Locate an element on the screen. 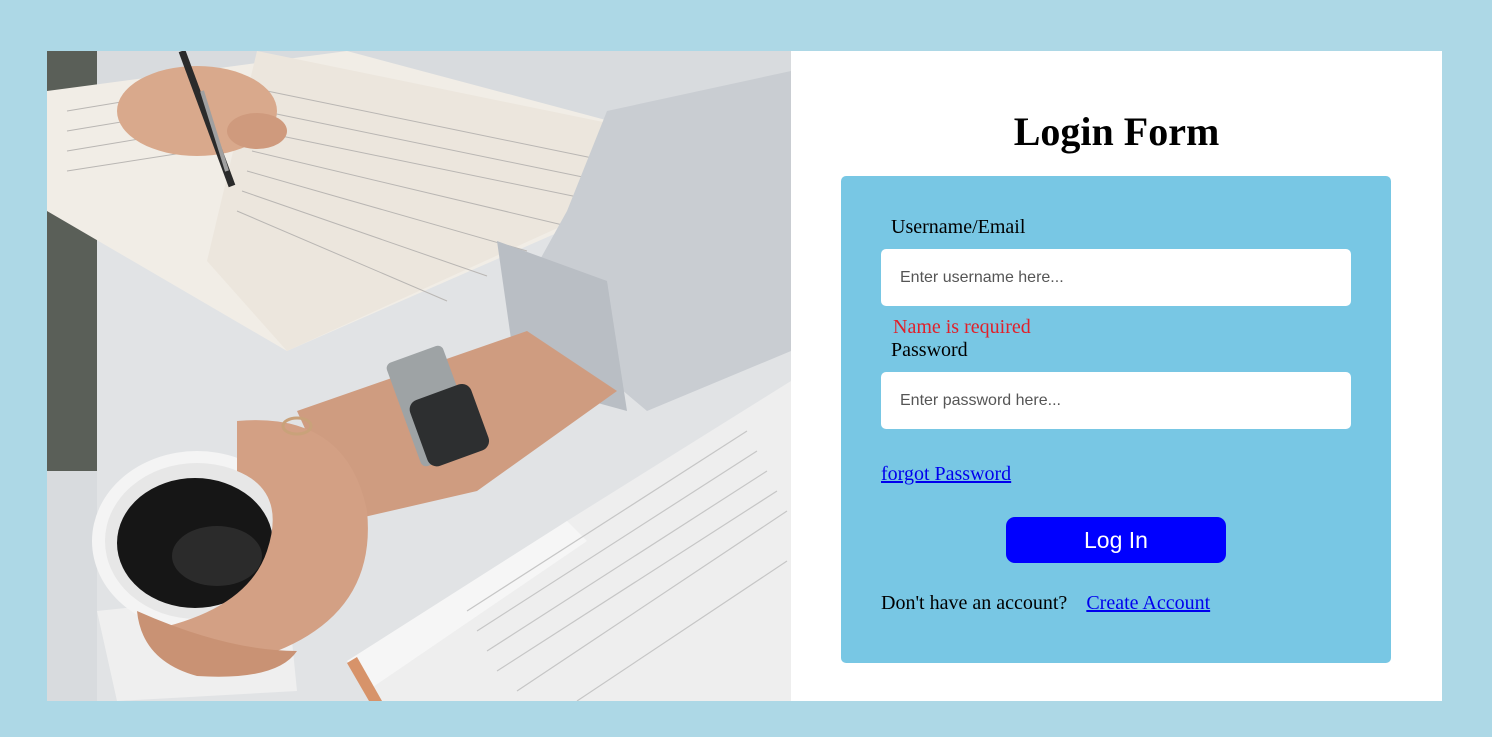 The image size is (1492, 737). create-account-link: Create Account is located at coordinates (1148, 603).